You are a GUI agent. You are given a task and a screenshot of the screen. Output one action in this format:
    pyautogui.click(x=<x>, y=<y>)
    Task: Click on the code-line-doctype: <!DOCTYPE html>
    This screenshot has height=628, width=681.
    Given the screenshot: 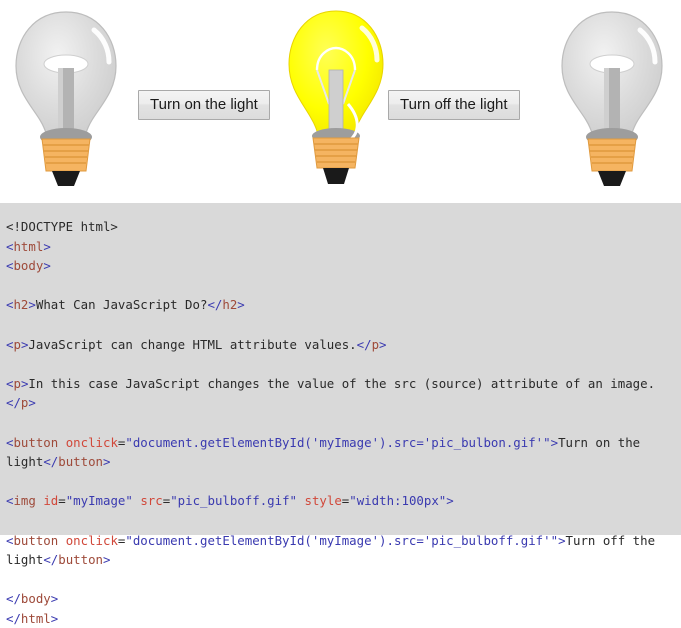 What is the action you would take?
    pyautogui.click(x=341, y=227)
    